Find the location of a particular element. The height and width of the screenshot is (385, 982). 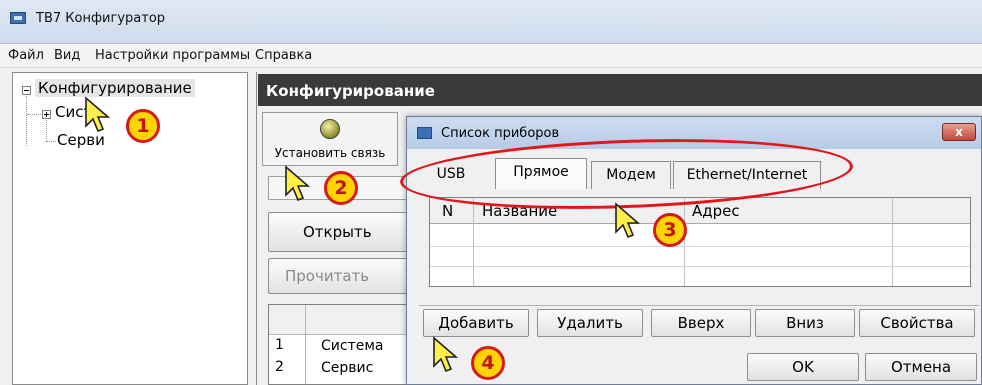

step-marker-3: 3 is located at coordinates (670, 230).